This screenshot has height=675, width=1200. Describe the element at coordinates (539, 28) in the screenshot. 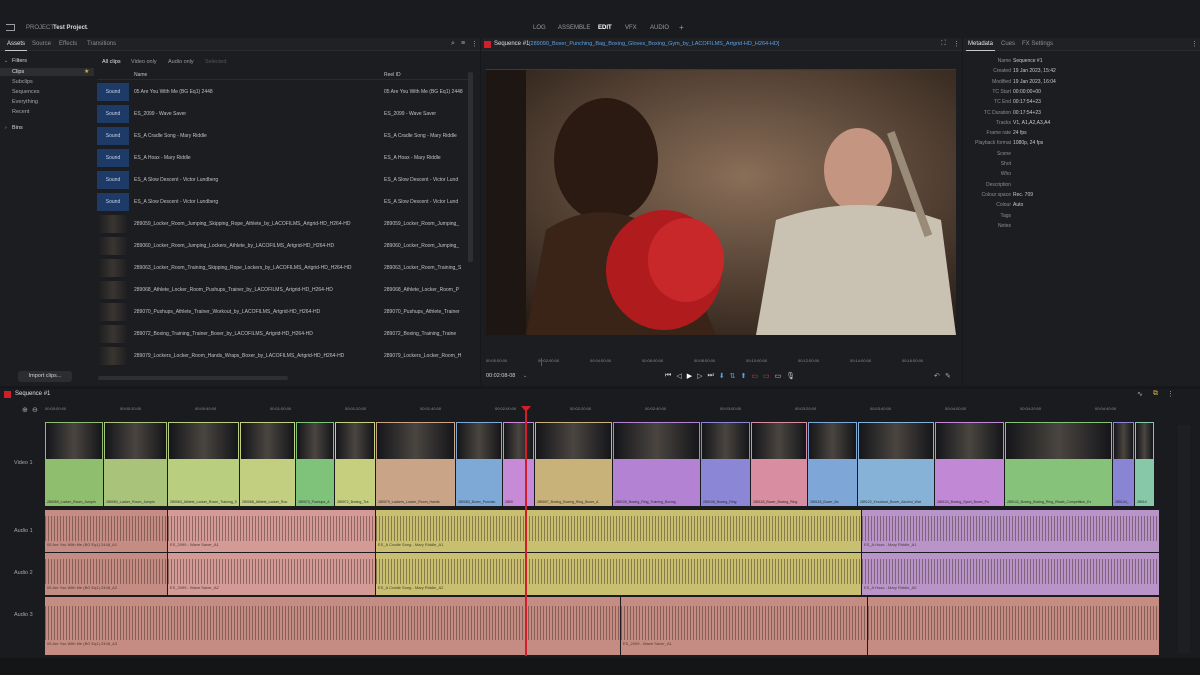

I see `tab-log: LOG` at that location.